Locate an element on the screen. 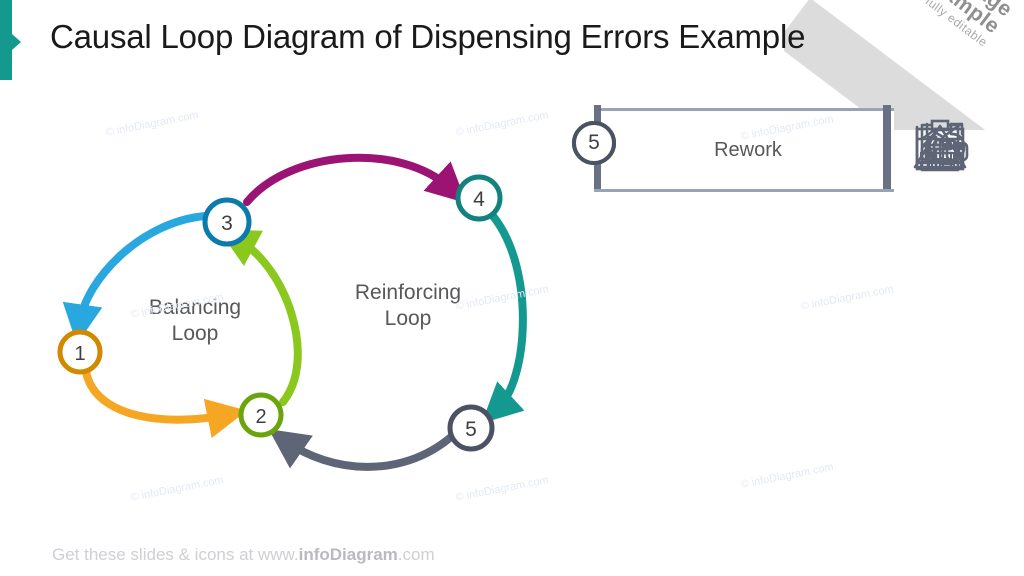 This screenshot has width=1024, height=576. footer-suffix: .com is located at coordinates (416, 554).